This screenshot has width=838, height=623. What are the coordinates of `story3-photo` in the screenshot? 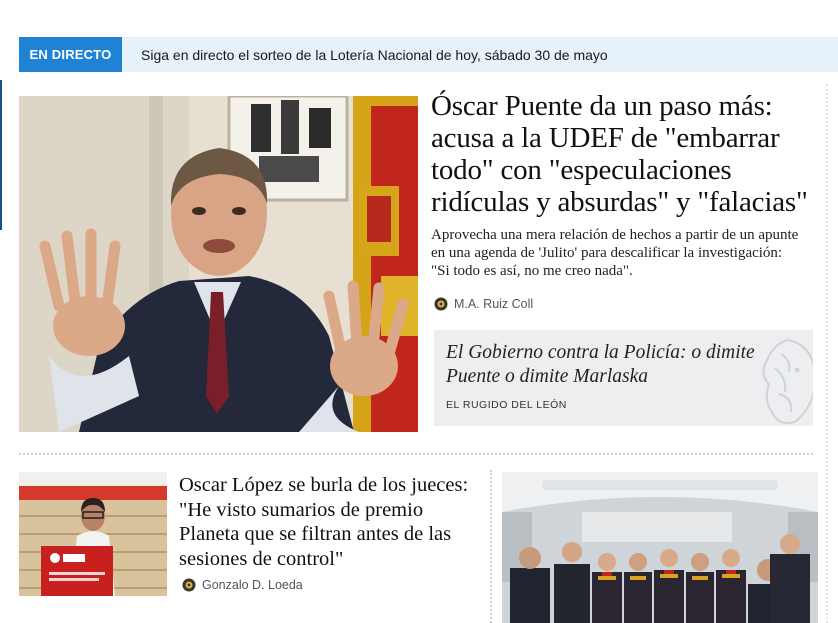 It's located at (660, 547).